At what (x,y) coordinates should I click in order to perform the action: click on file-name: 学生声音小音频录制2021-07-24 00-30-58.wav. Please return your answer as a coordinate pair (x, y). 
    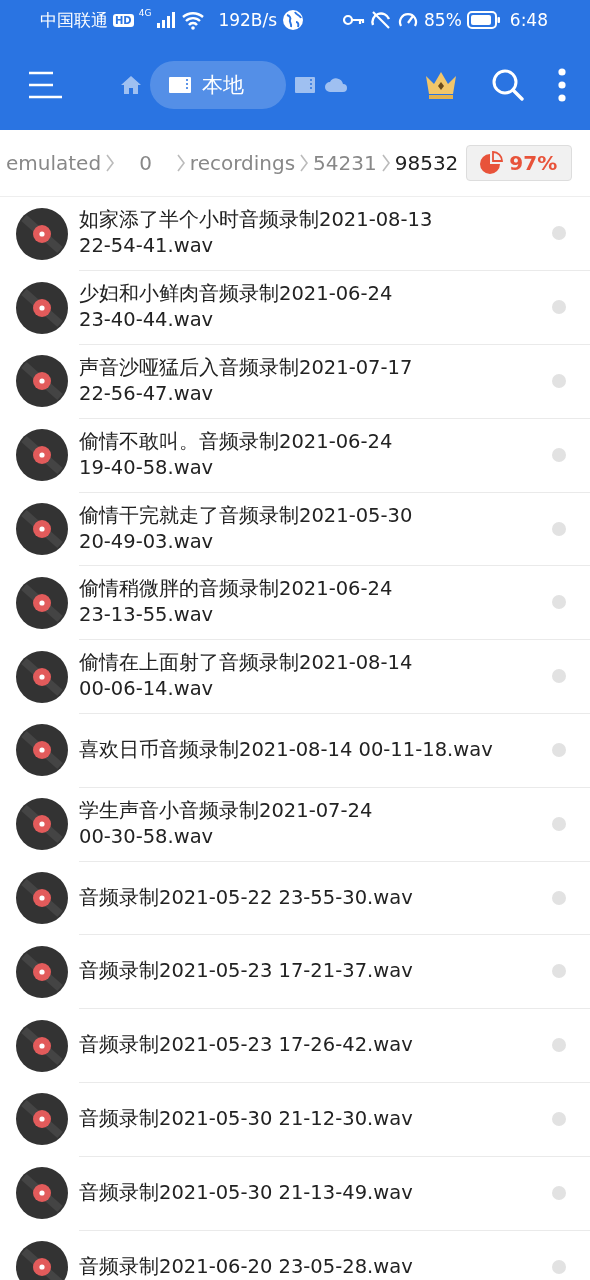
    Looking at the image, I should click on (310, 823).